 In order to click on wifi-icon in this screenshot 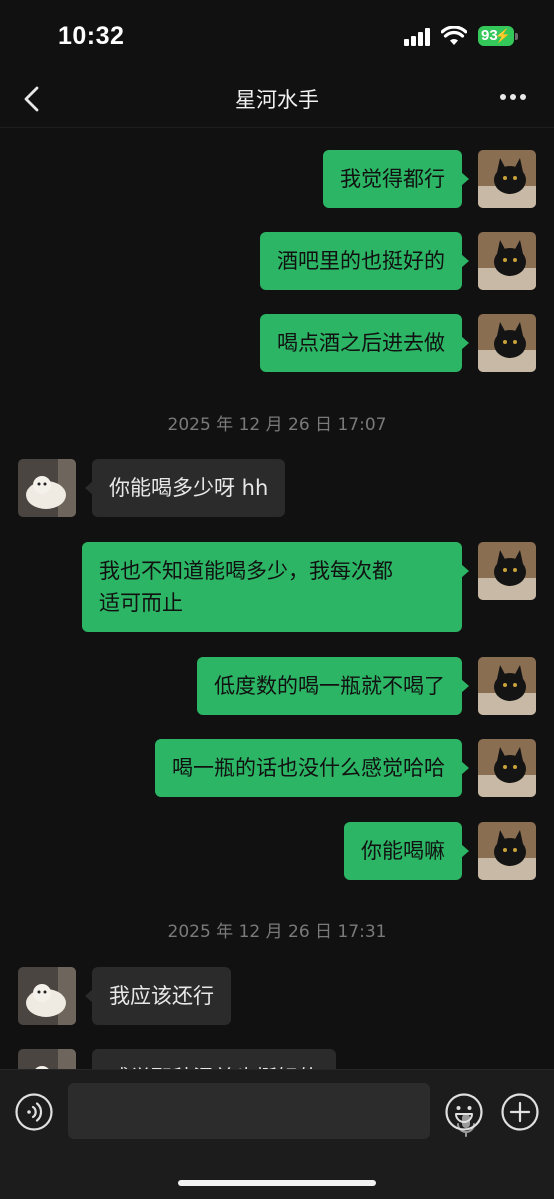, I will do `click(454, 35)`.